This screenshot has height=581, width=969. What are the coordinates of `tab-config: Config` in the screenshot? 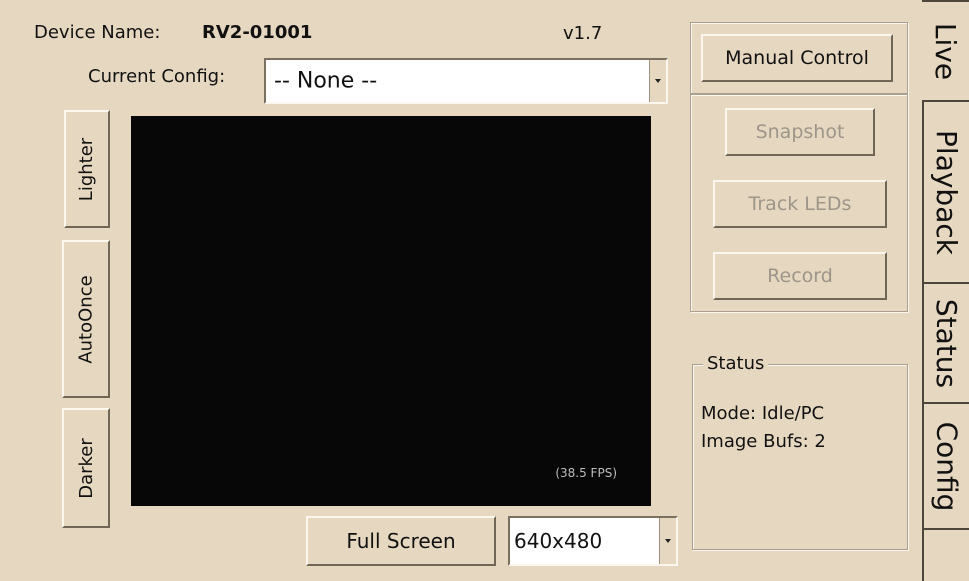 It's located at (945, 465).